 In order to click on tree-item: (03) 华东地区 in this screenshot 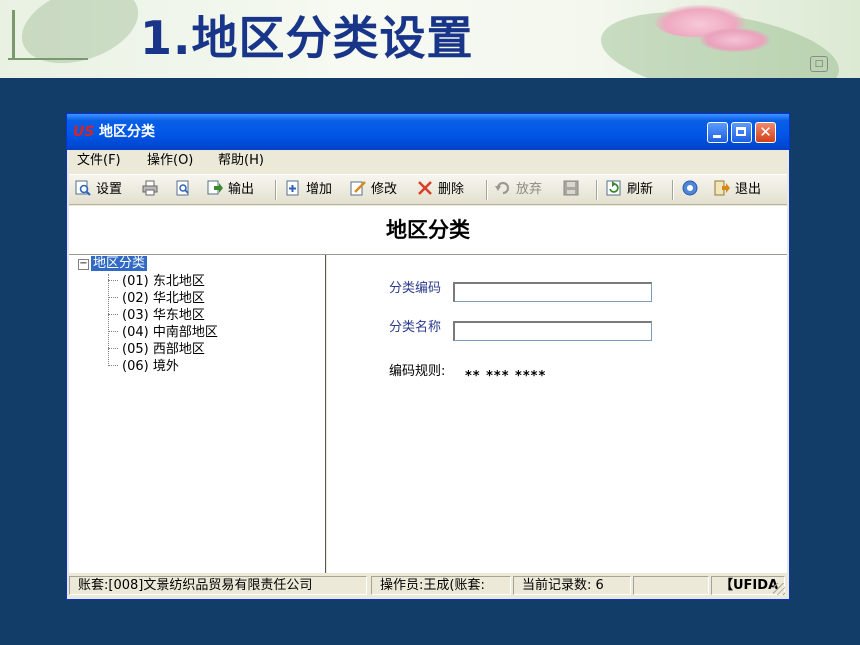, I will do `click(156, 315)`.